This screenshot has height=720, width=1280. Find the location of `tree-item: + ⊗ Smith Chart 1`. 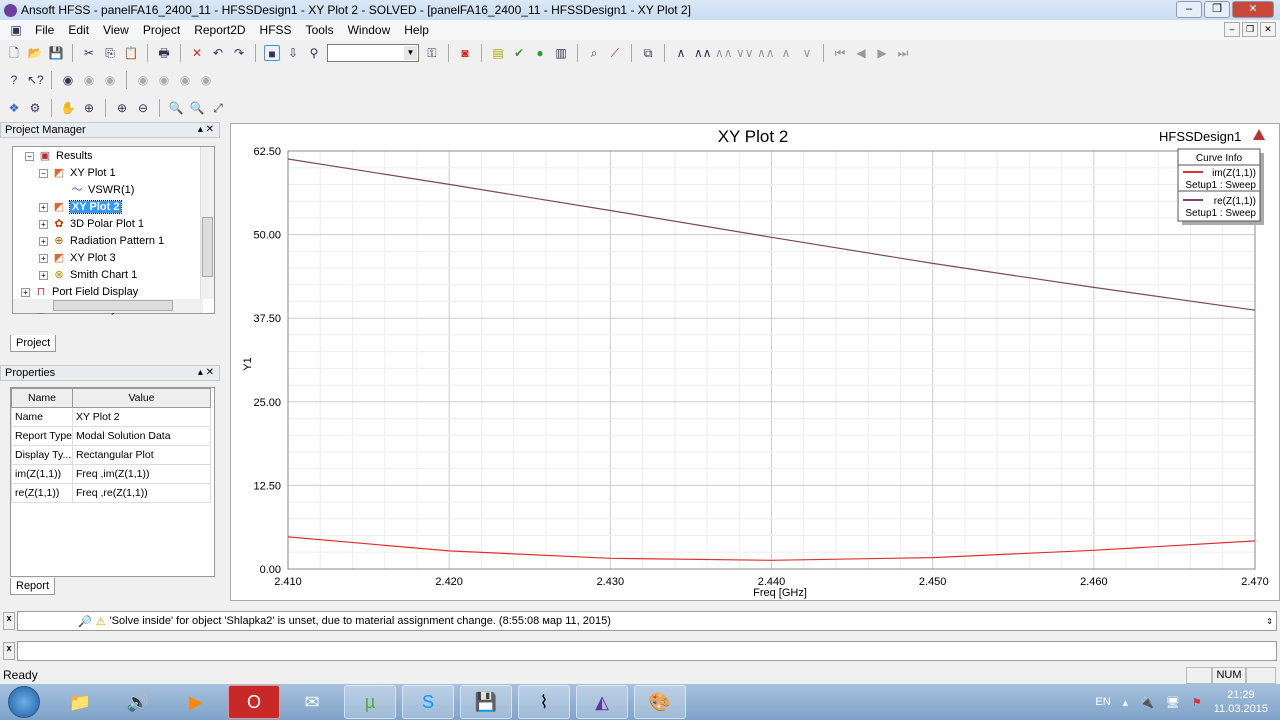

tree-item: + ⊗ Smith Chart 1 is located at coordinates (88, 275).